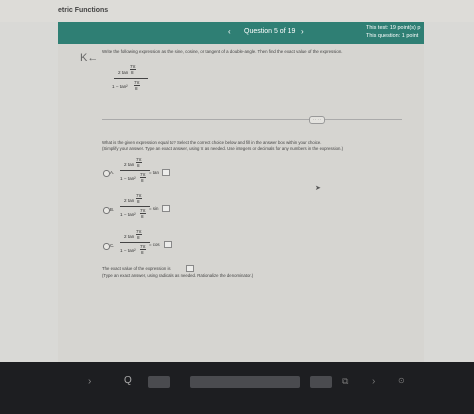 The image size is (474, 414). I want to click on mouse-cursor-icon: ➤, so click(318, 188).